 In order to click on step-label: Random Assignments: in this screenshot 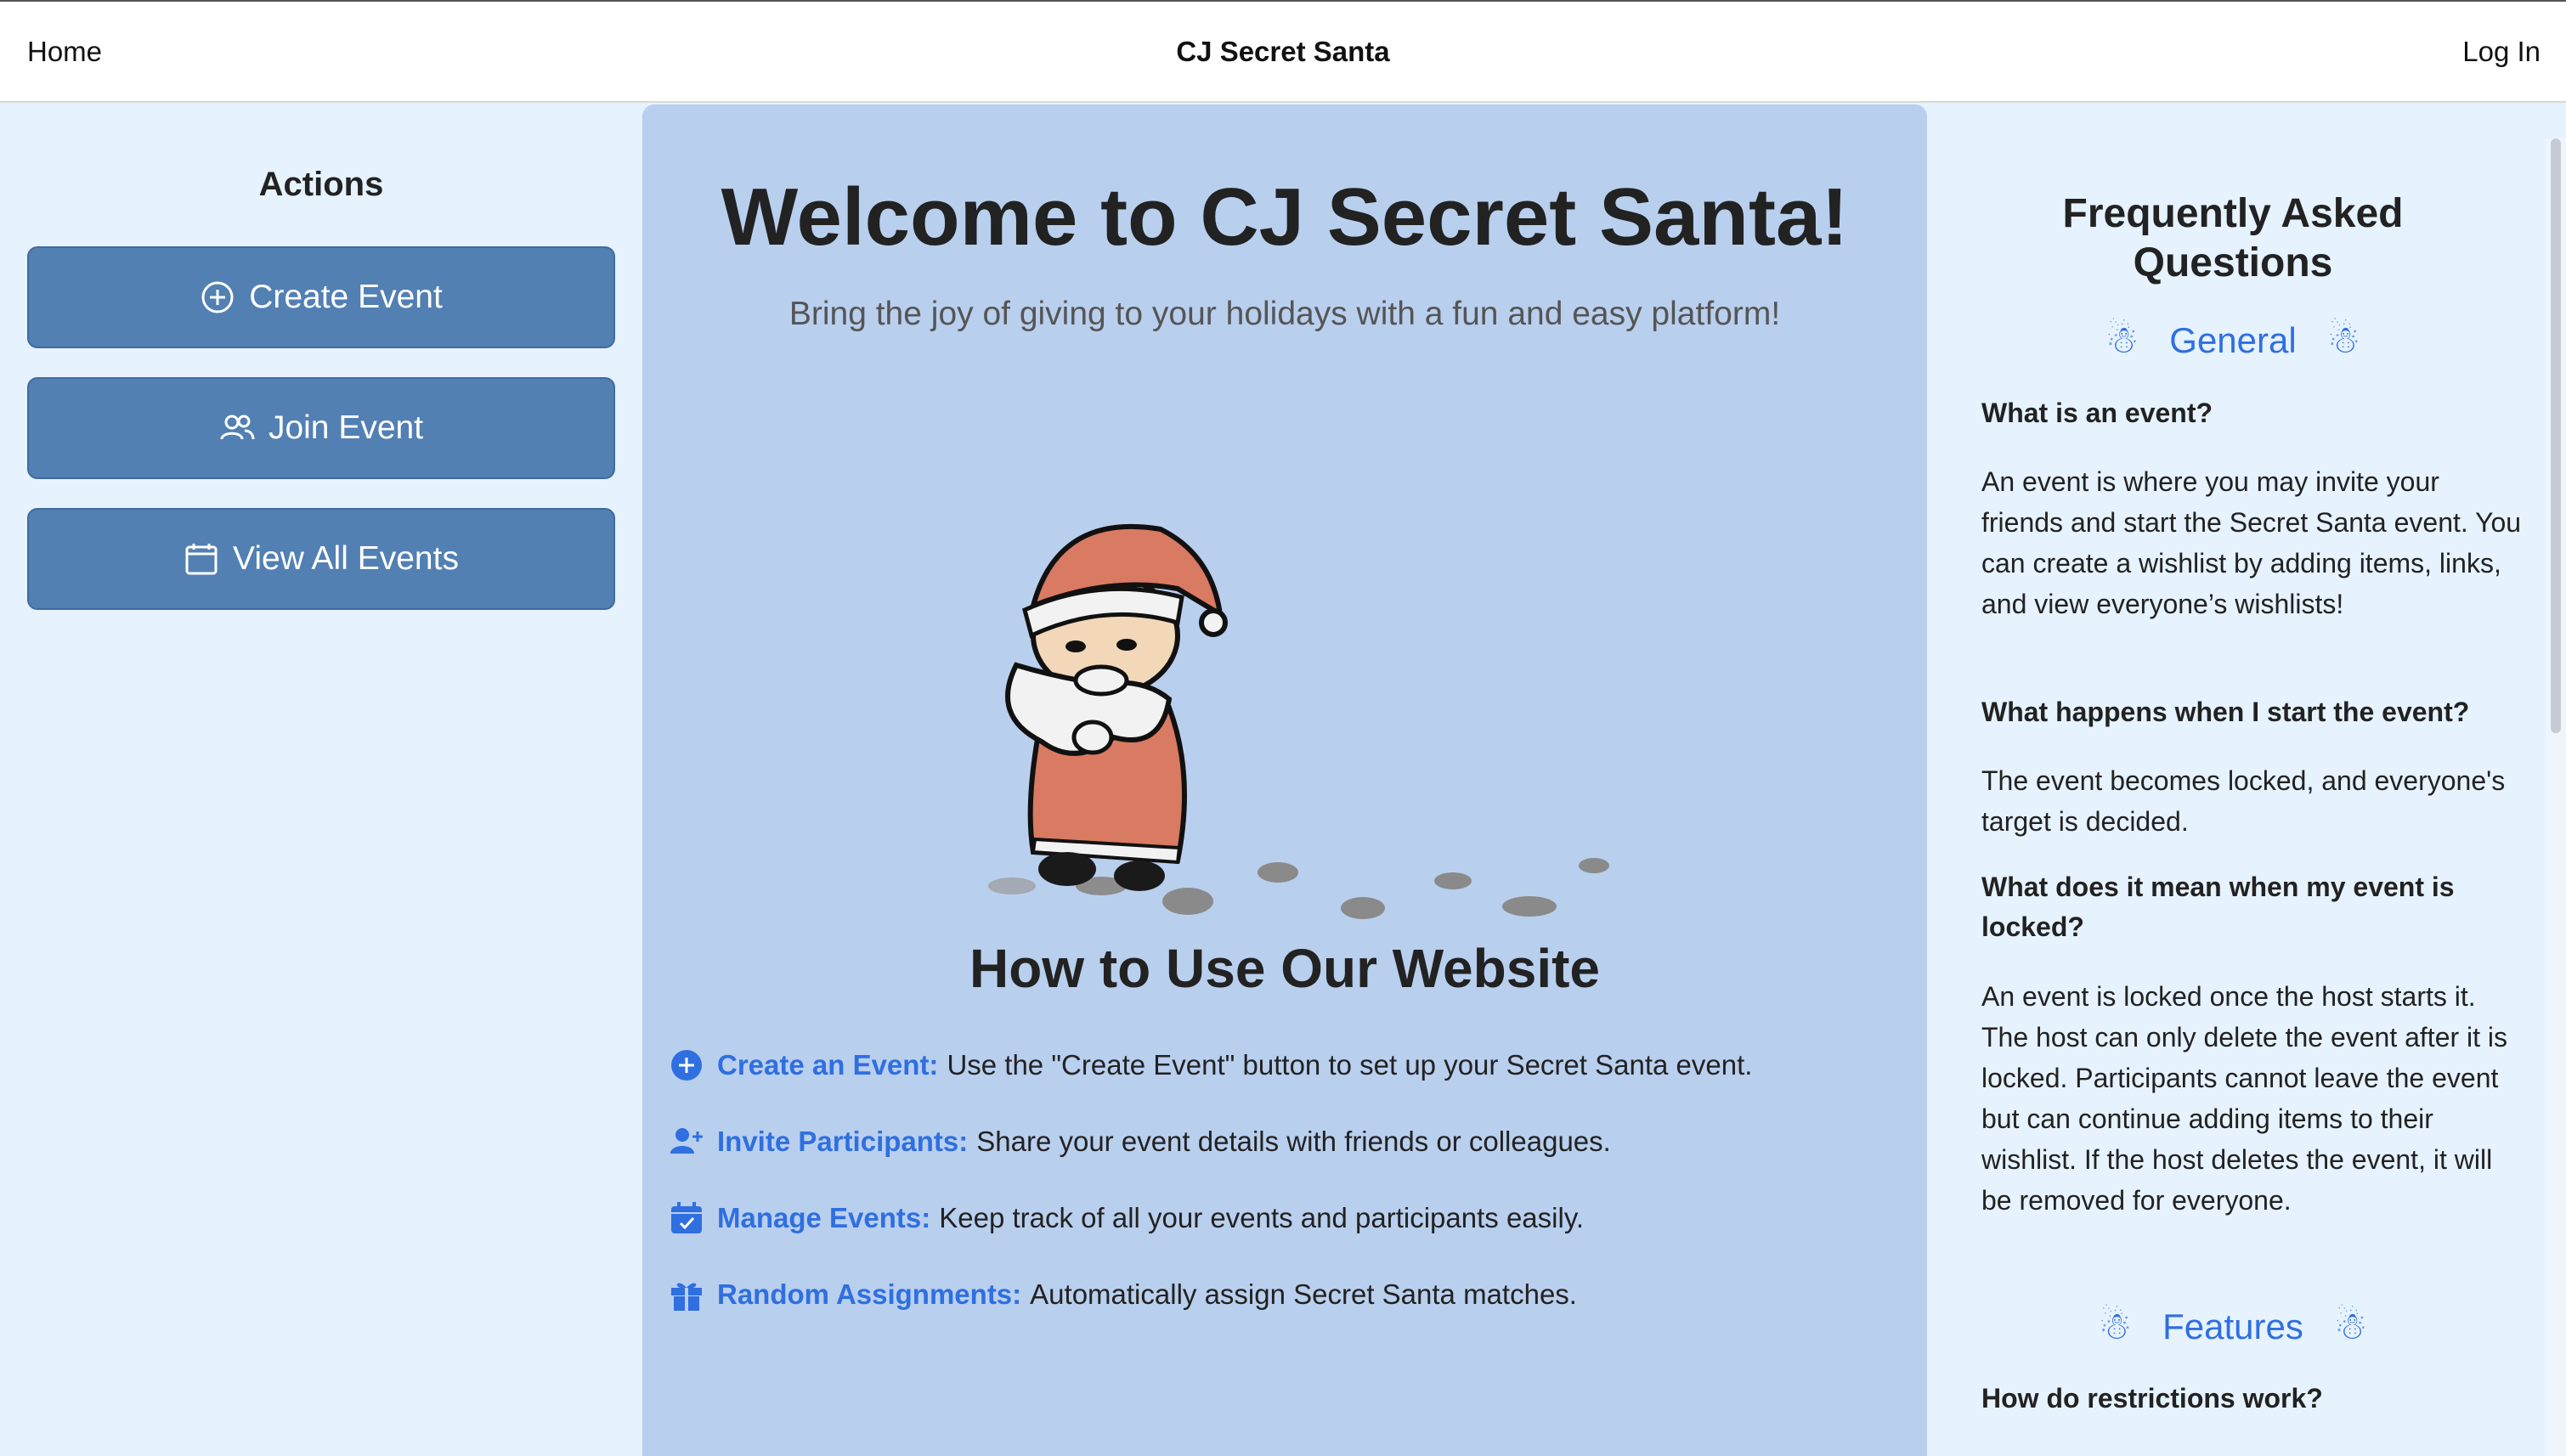, I will do `click(869, 1294)`.